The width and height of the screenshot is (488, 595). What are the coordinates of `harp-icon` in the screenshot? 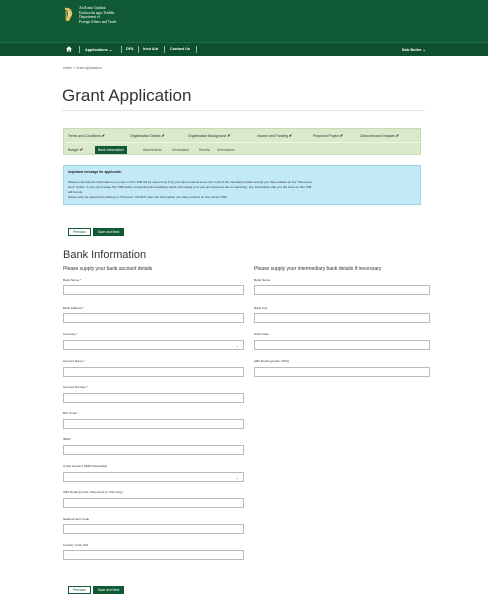 It's located at (69, 14).